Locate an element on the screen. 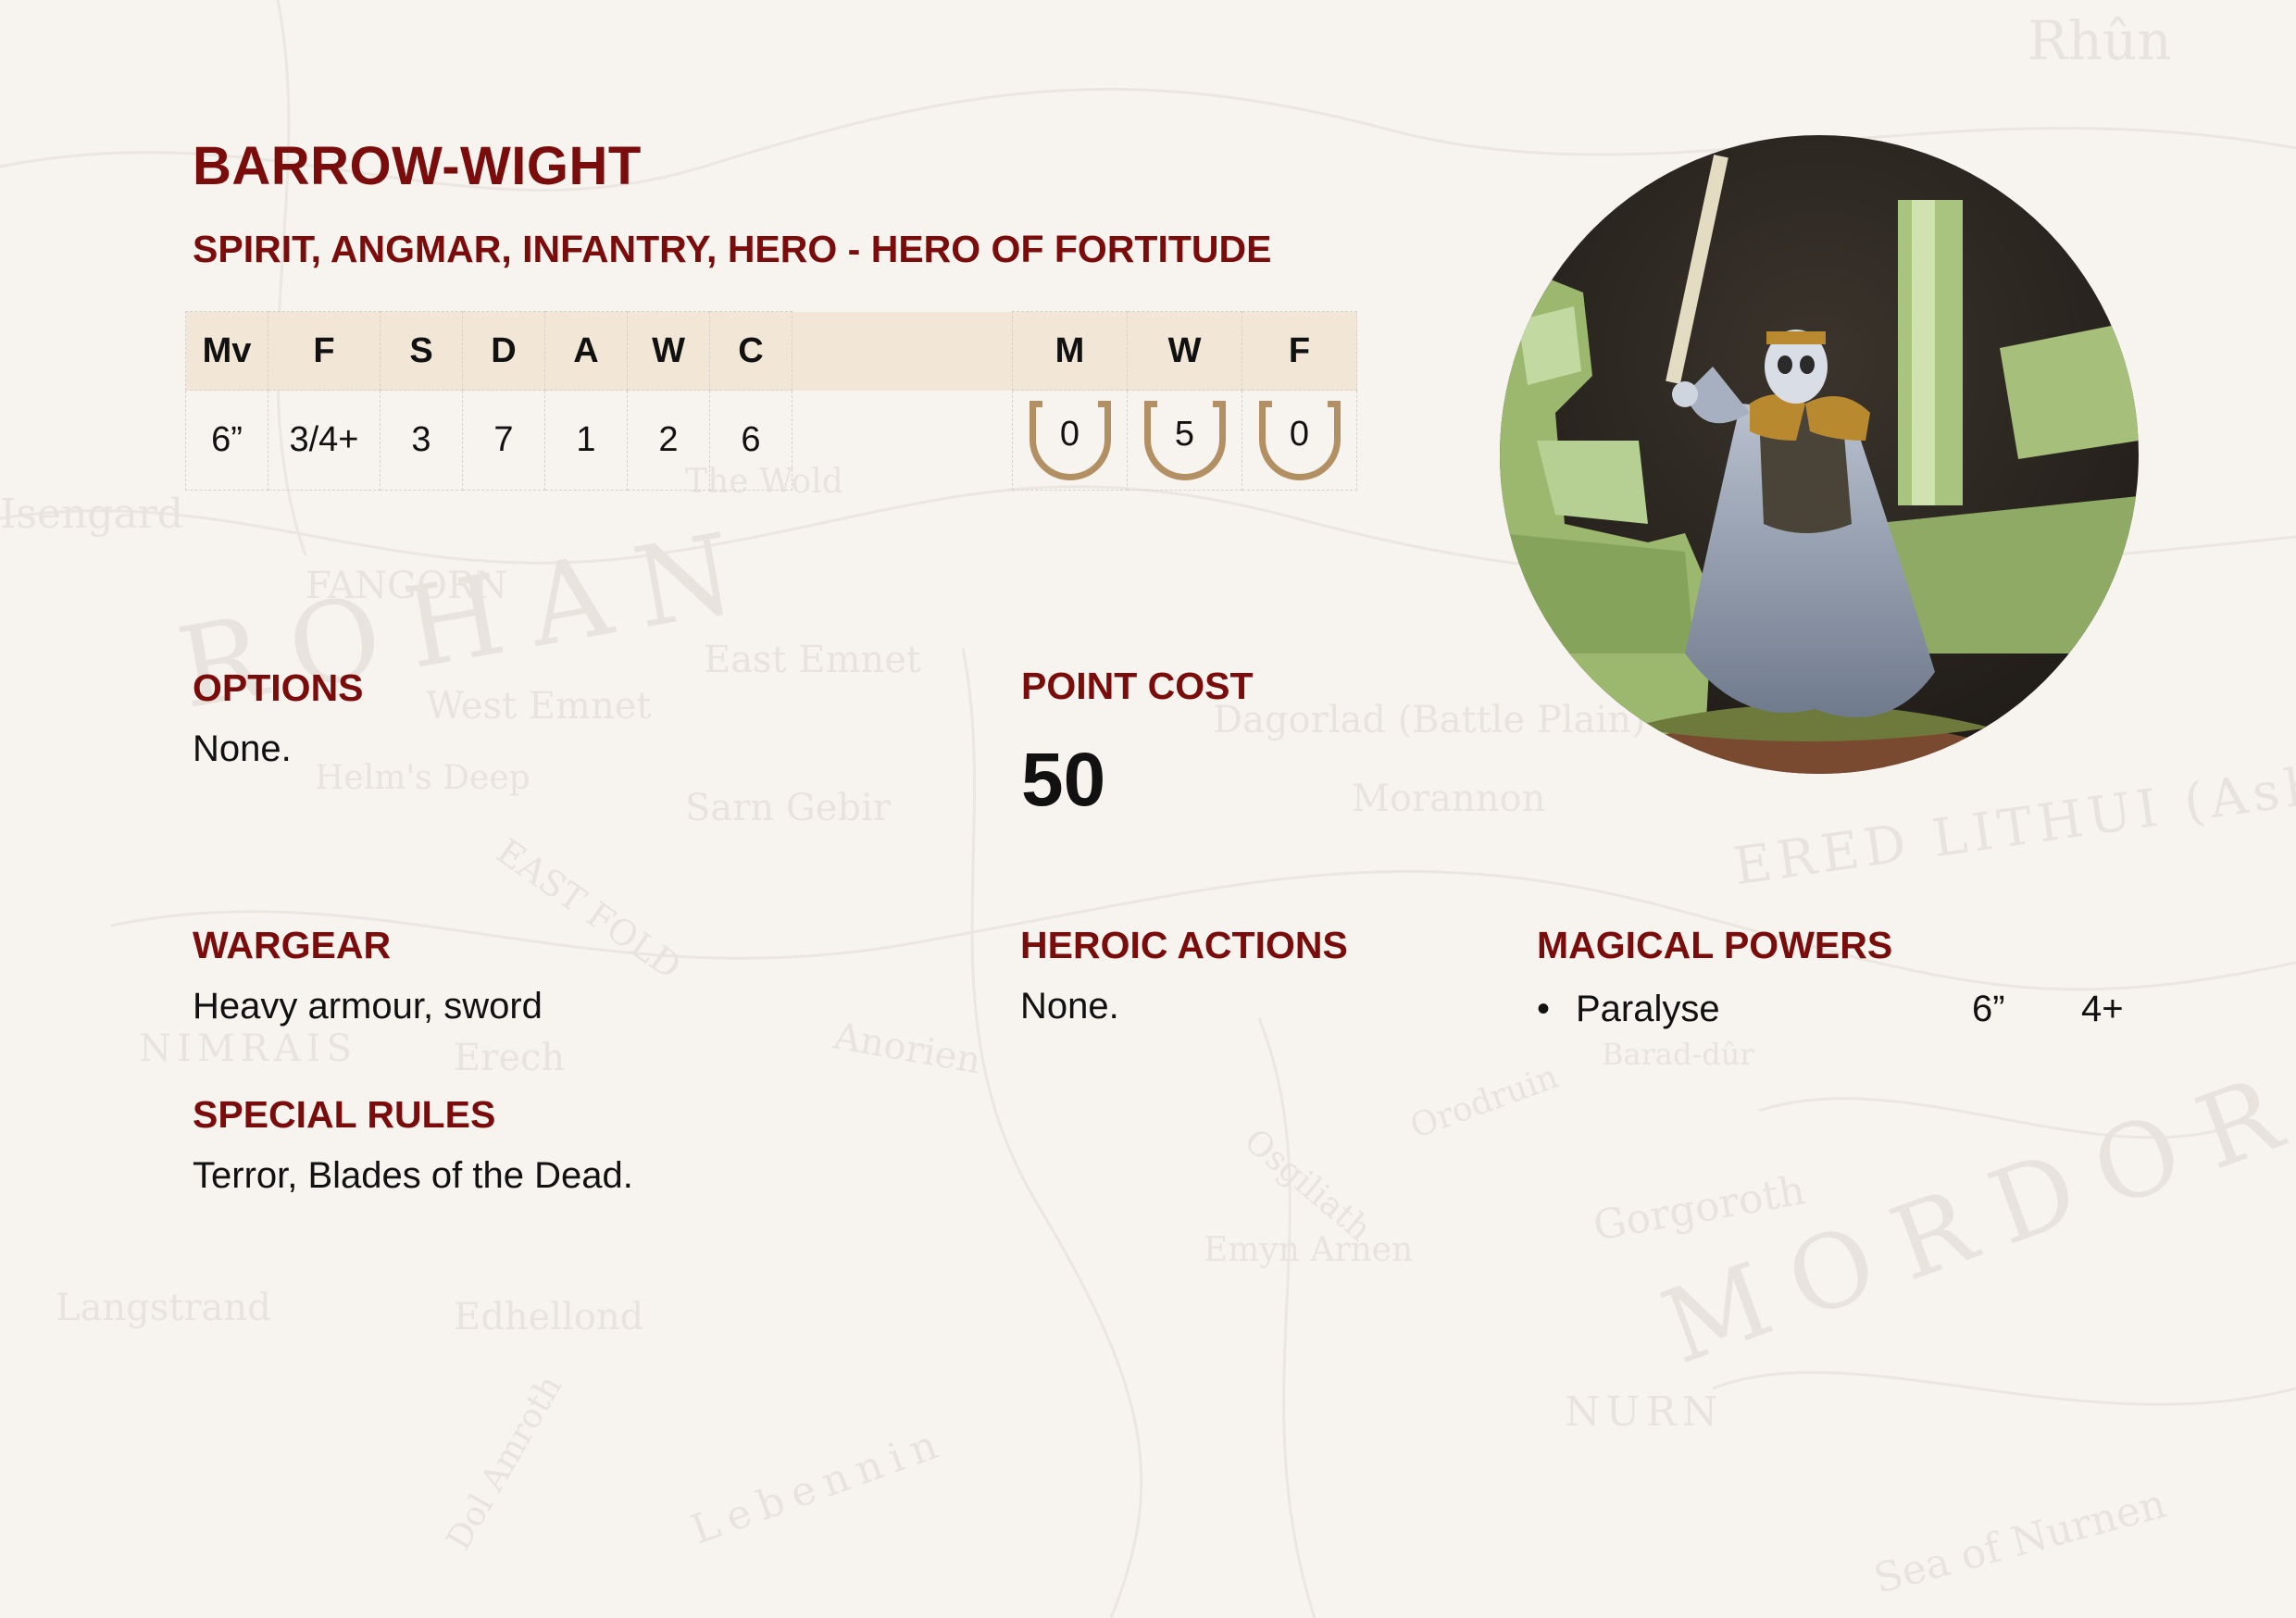  stat-fight: 3/4+ is located at coordinates (324, 440).